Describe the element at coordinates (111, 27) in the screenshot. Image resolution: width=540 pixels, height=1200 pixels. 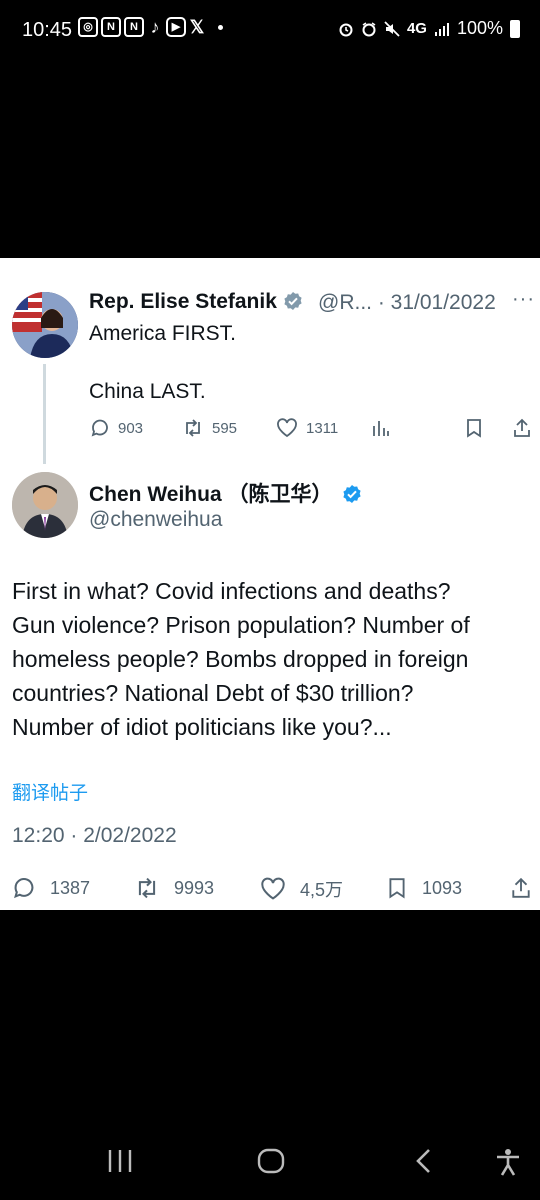
I see `news-app-icon: N` at that location.